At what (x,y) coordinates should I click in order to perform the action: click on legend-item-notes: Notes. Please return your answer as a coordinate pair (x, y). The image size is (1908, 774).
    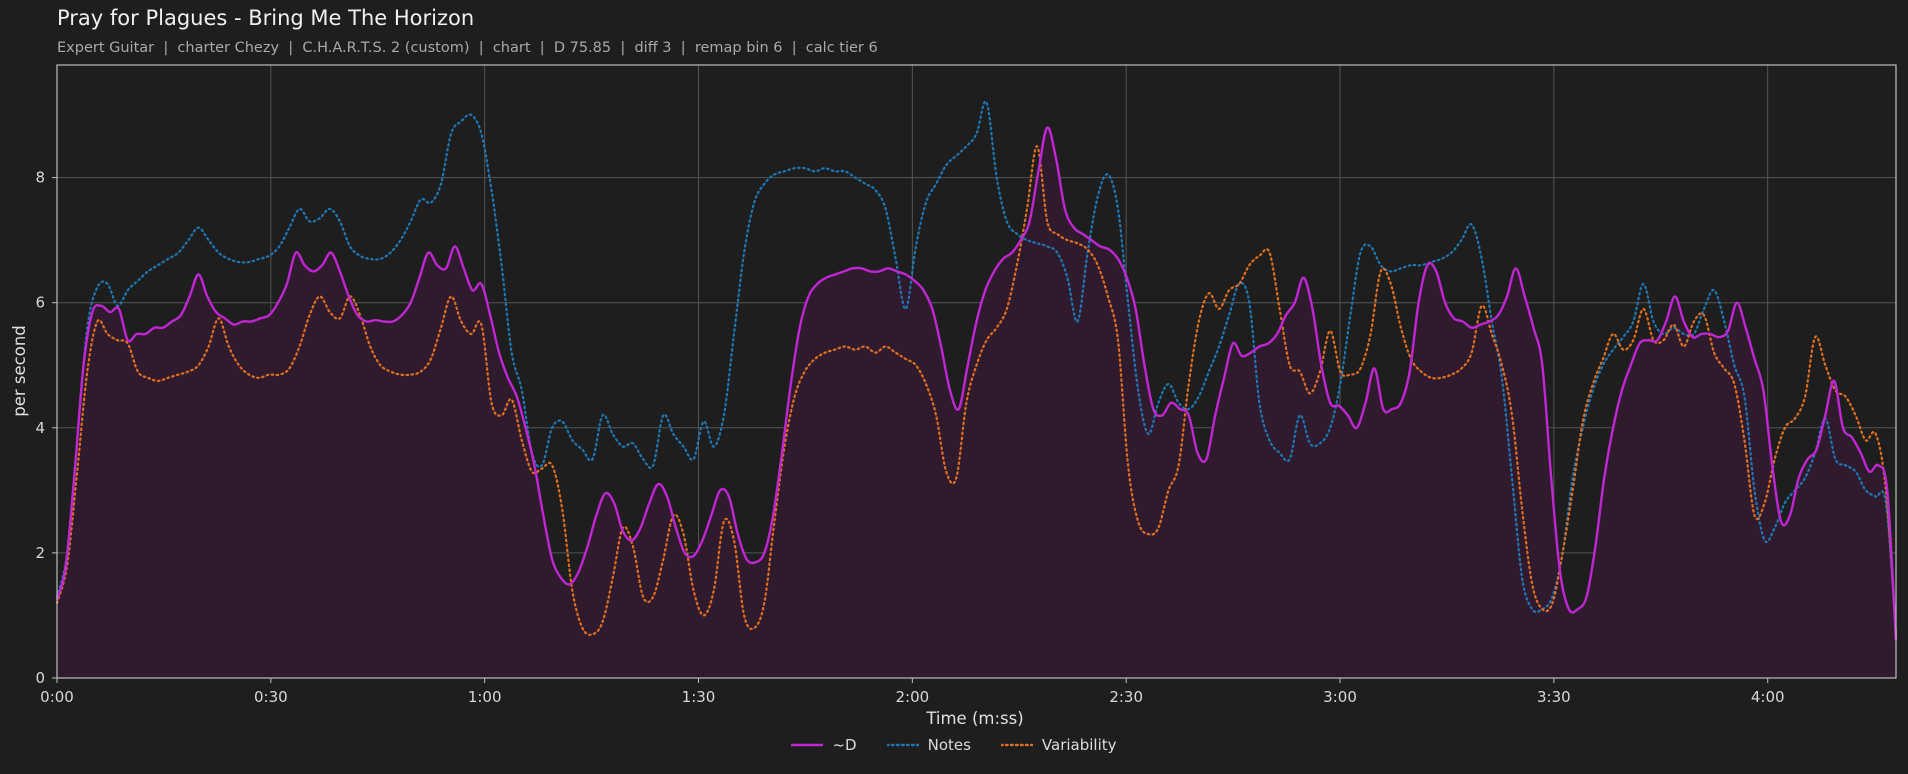
    Looking at the image, I should click on (928, 745).